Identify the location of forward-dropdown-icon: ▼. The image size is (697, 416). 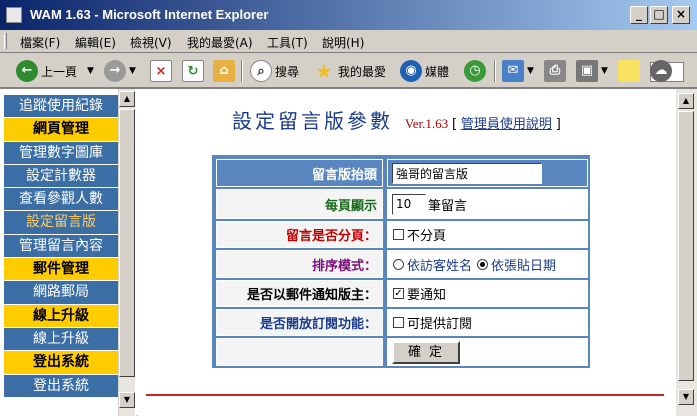
(132, 71).